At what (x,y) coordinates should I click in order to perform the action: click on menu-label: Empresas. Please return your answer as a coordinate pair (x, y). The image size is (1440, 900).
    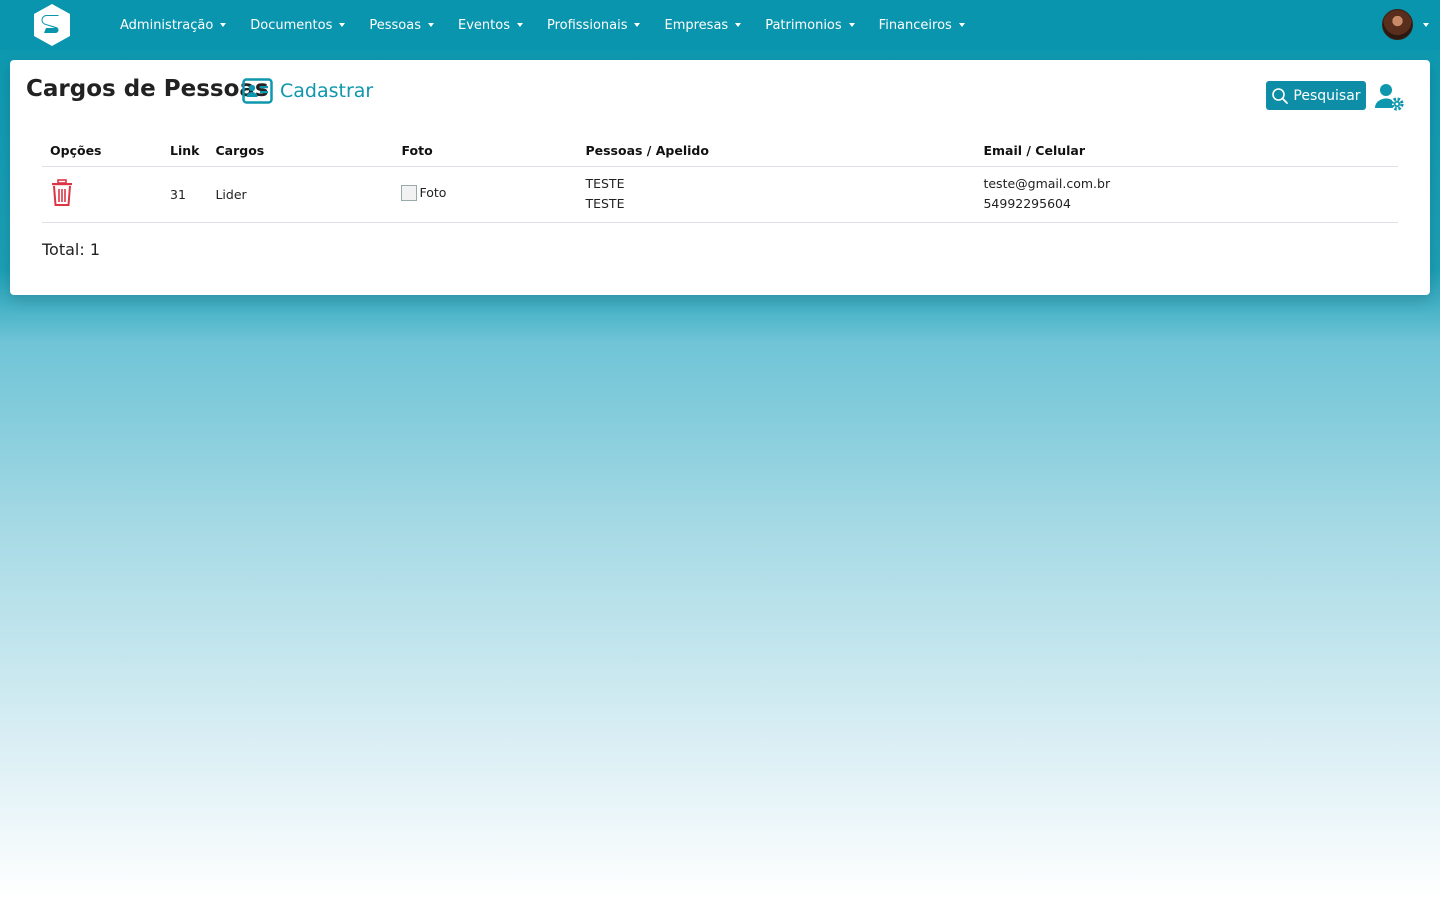
    Looking at the image, I should click on (696, 25).